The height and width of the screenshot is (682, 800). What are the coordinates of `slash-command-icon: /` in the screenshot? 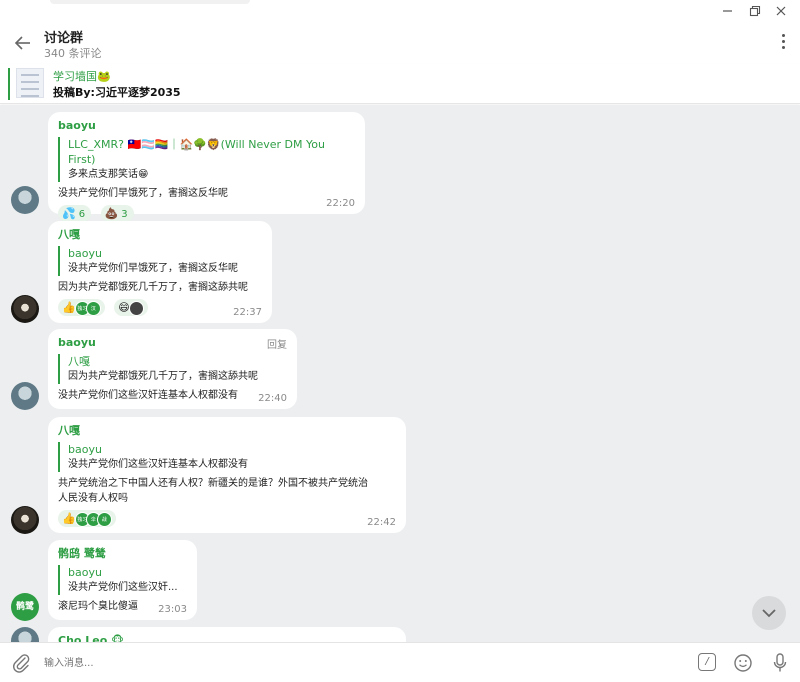 It's located at (707, 662).